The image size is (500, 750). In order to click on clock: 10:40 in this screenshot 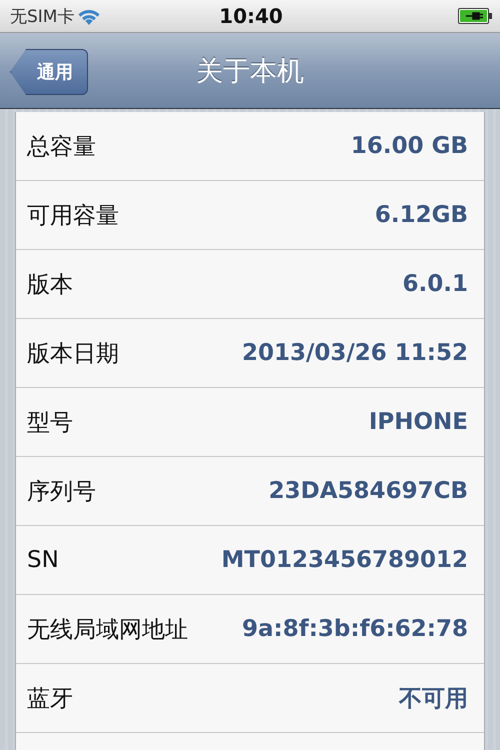, I will do `click(251, 16)`.